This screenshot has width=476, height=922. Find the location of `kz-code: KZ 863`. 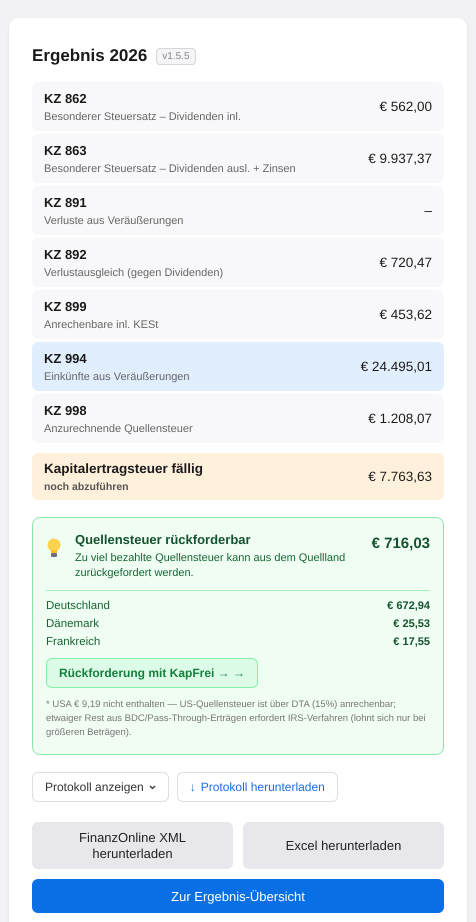

kz-code: KZ 863 is located at coordinates (66, 150).